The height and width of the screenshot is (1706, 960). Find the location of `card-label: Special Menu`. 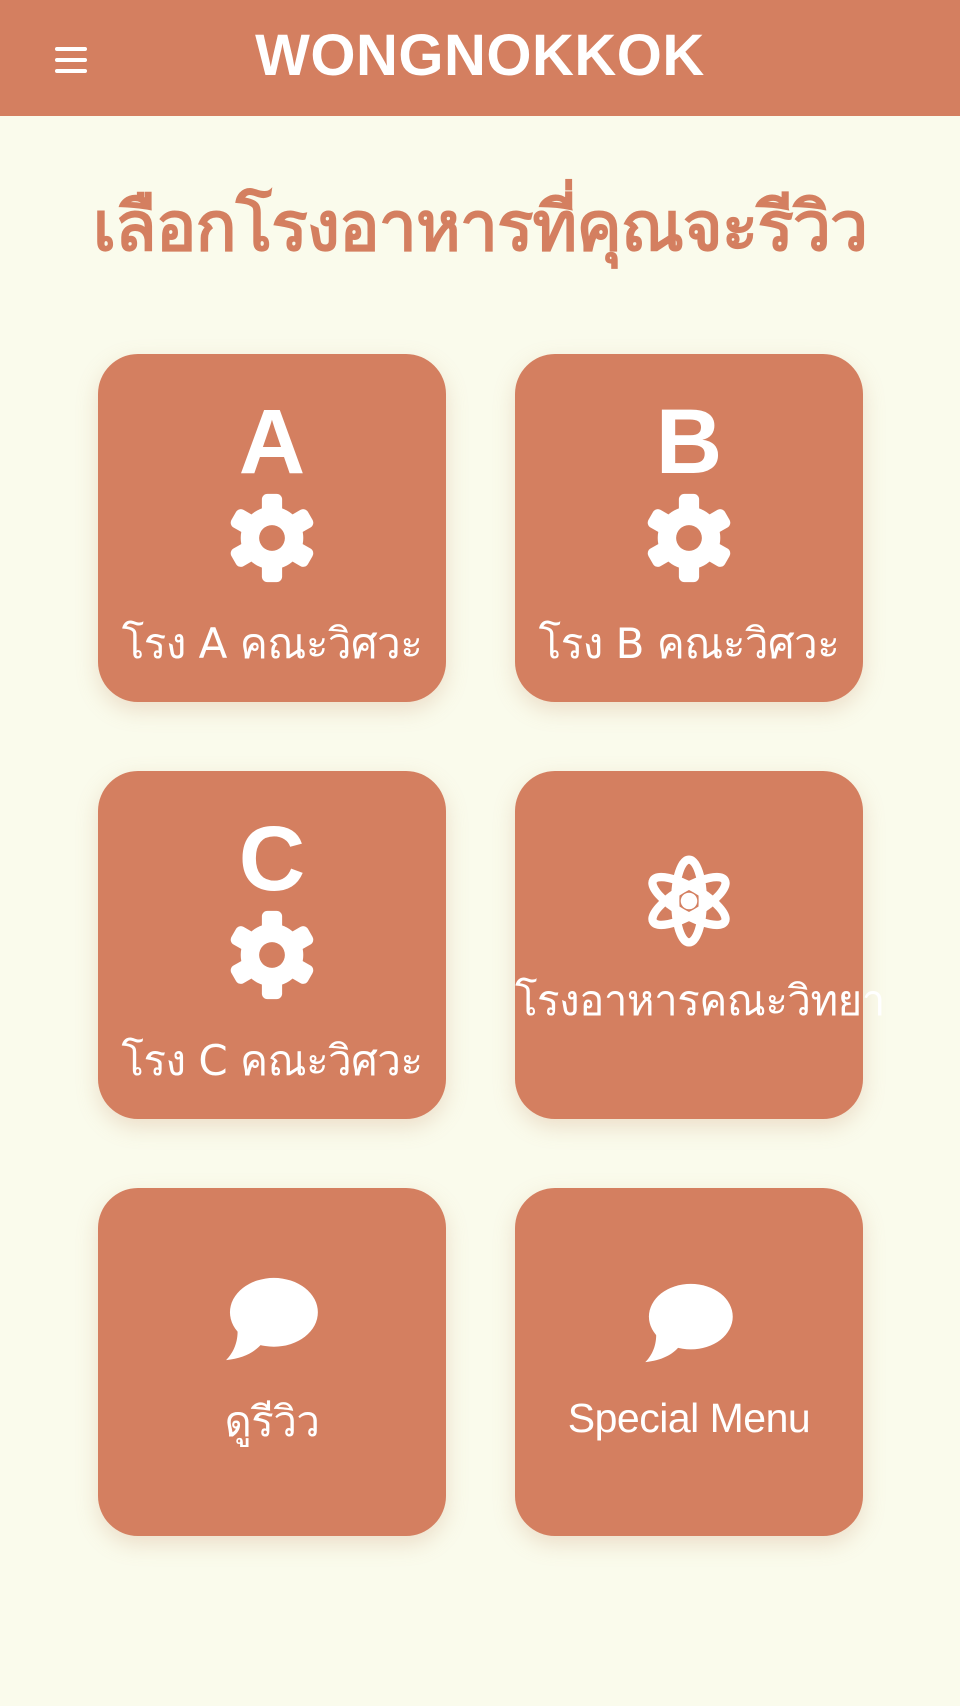

card-label: Special Menu is located at coordinates (689, 1418).